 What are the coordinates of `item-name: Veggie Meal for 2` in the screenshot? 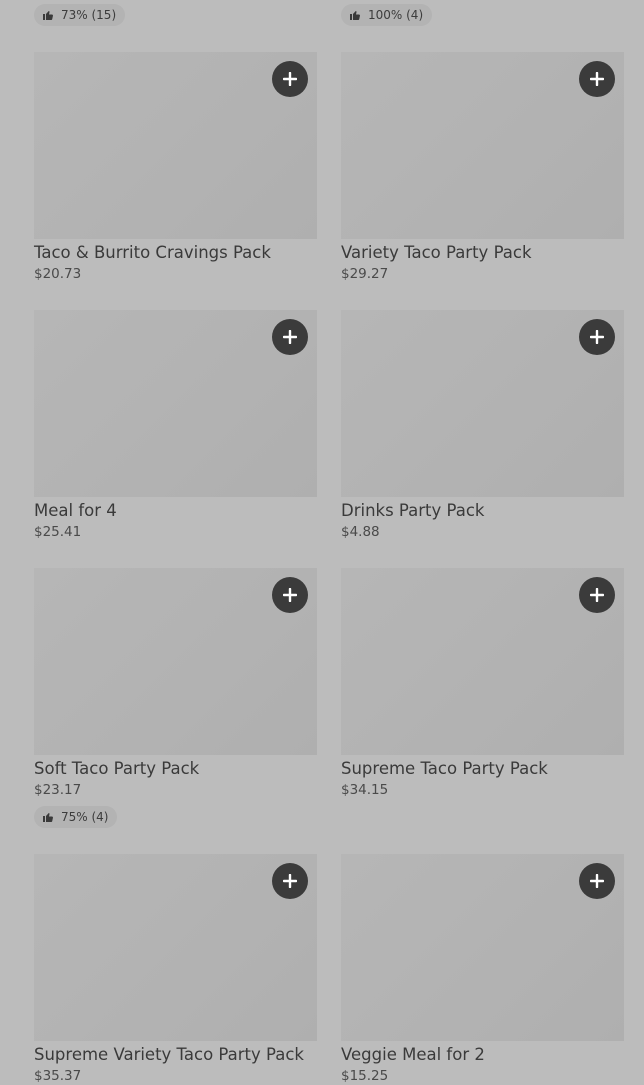 It's located at (482, 1055).